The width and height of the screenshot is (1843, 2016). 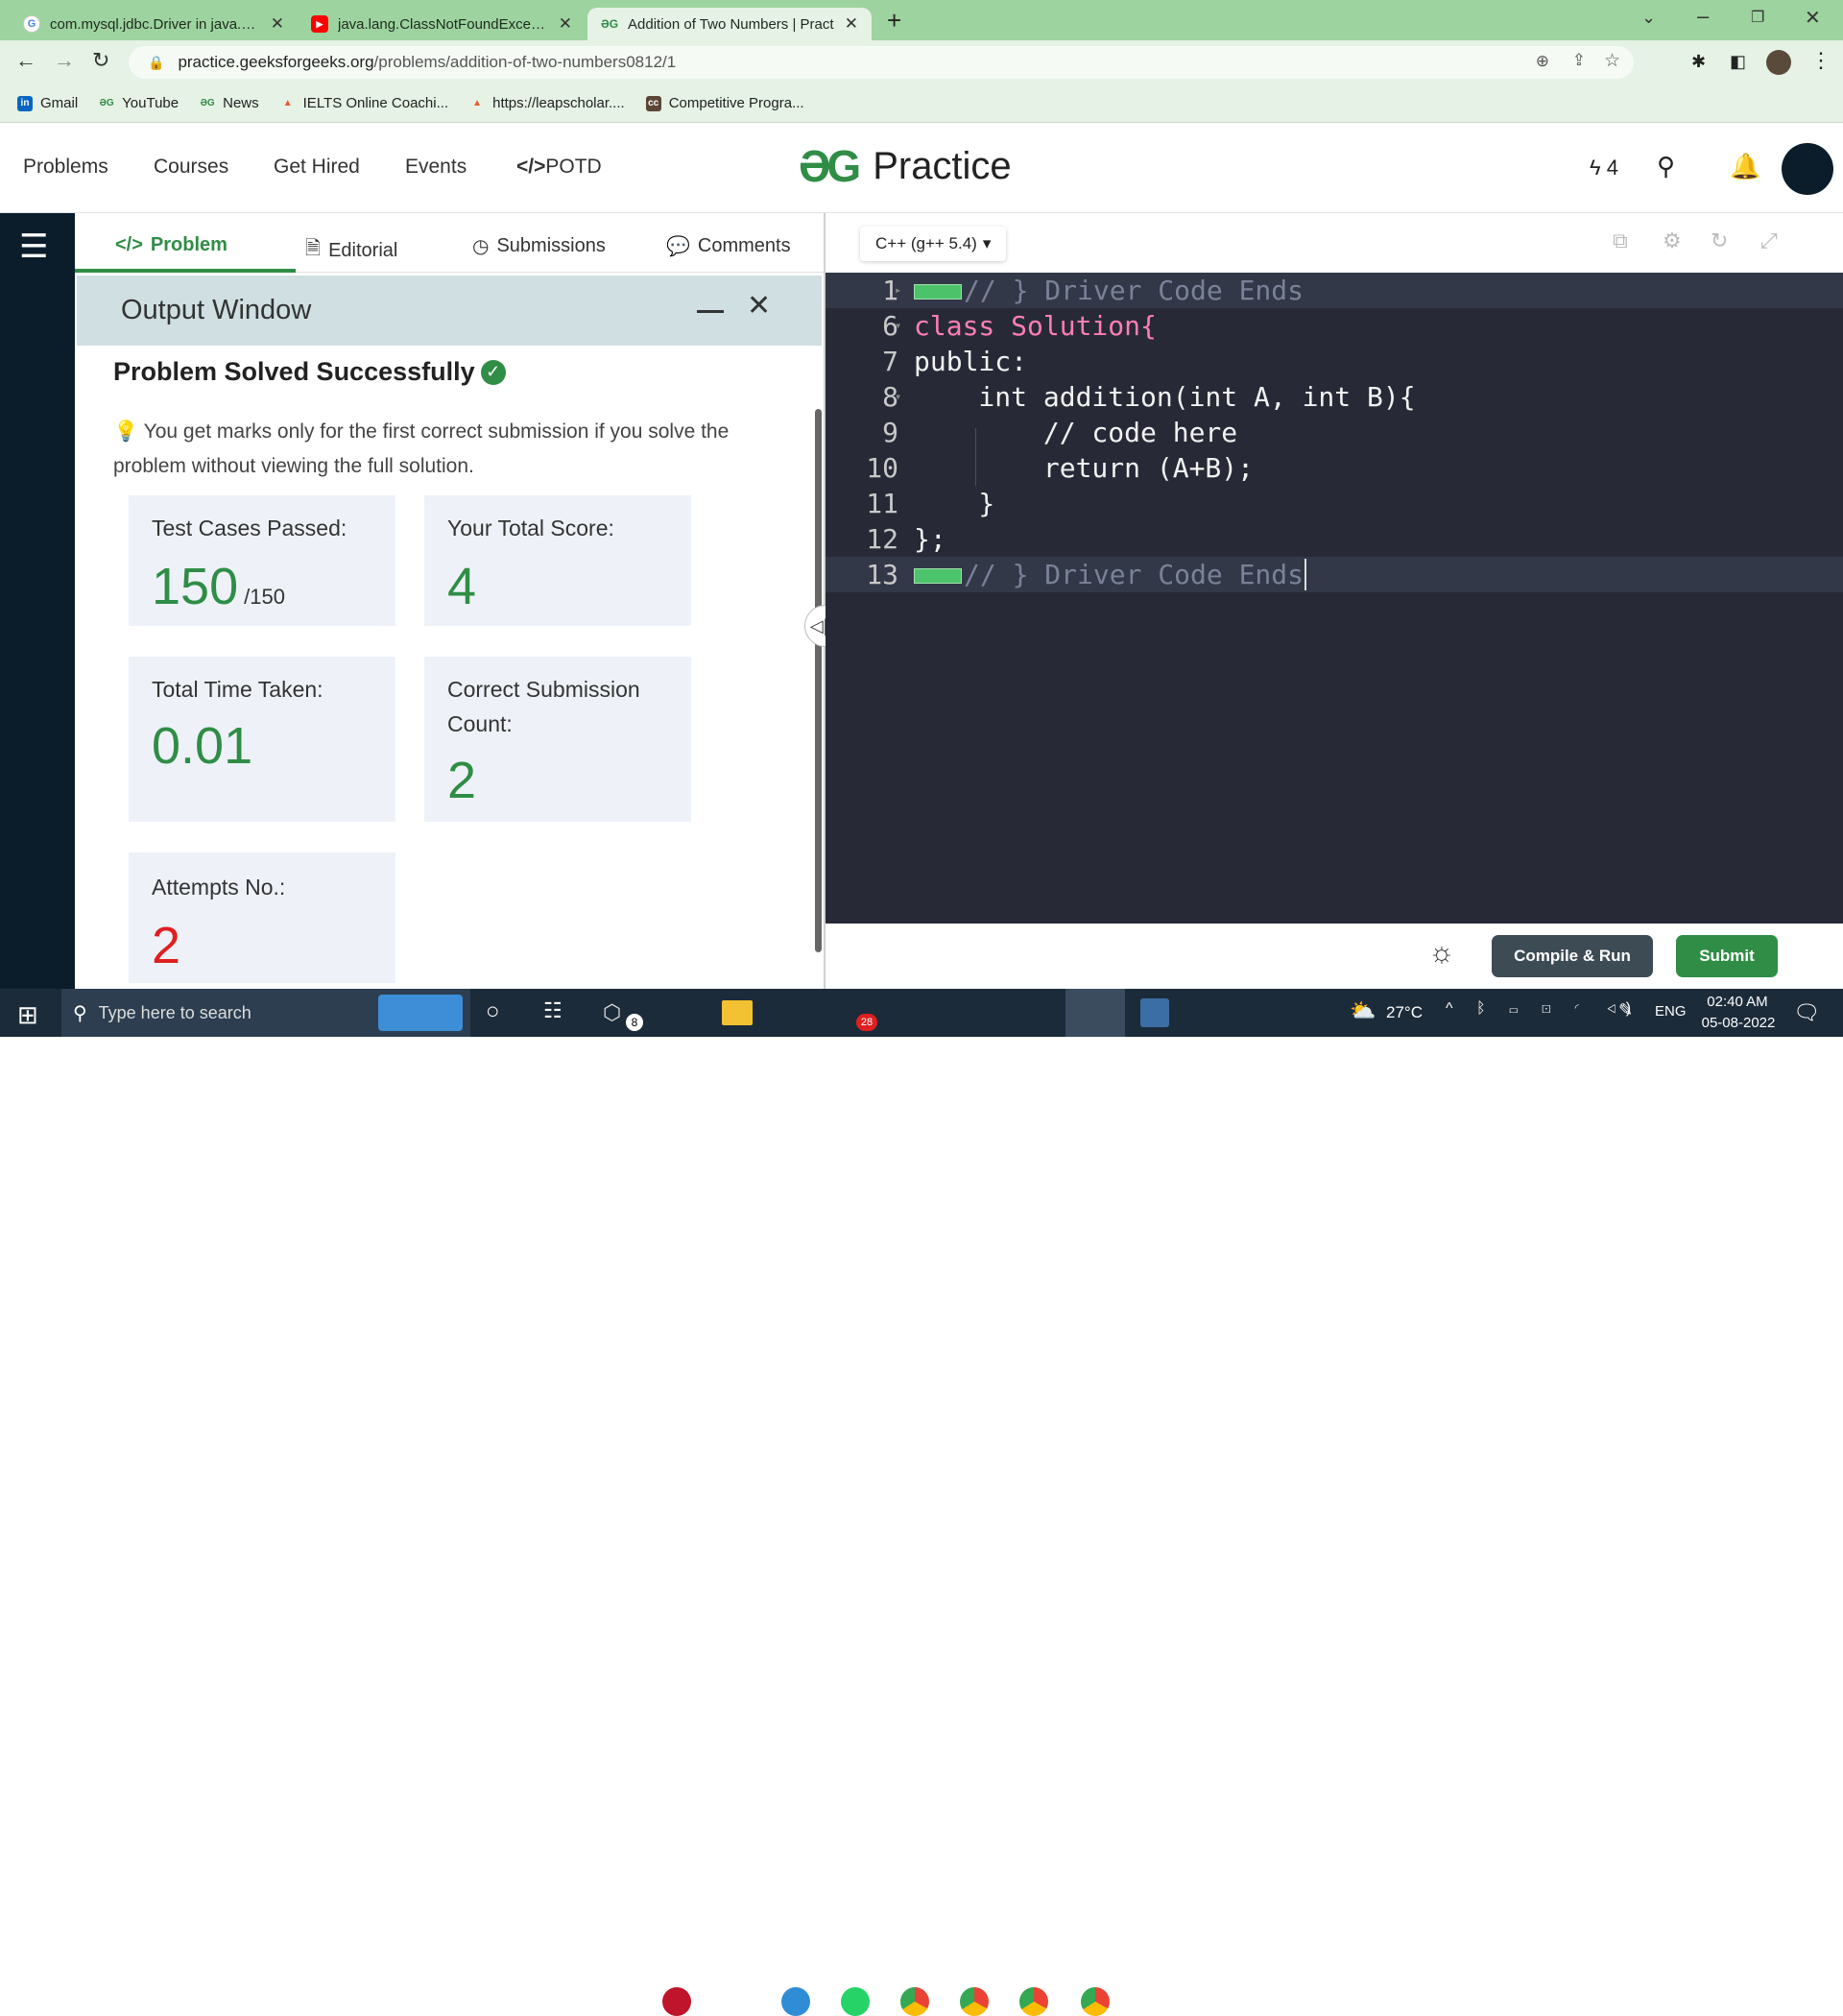 I want to click on card-label: Correct Submission Count:, so click(x=543, y=706).